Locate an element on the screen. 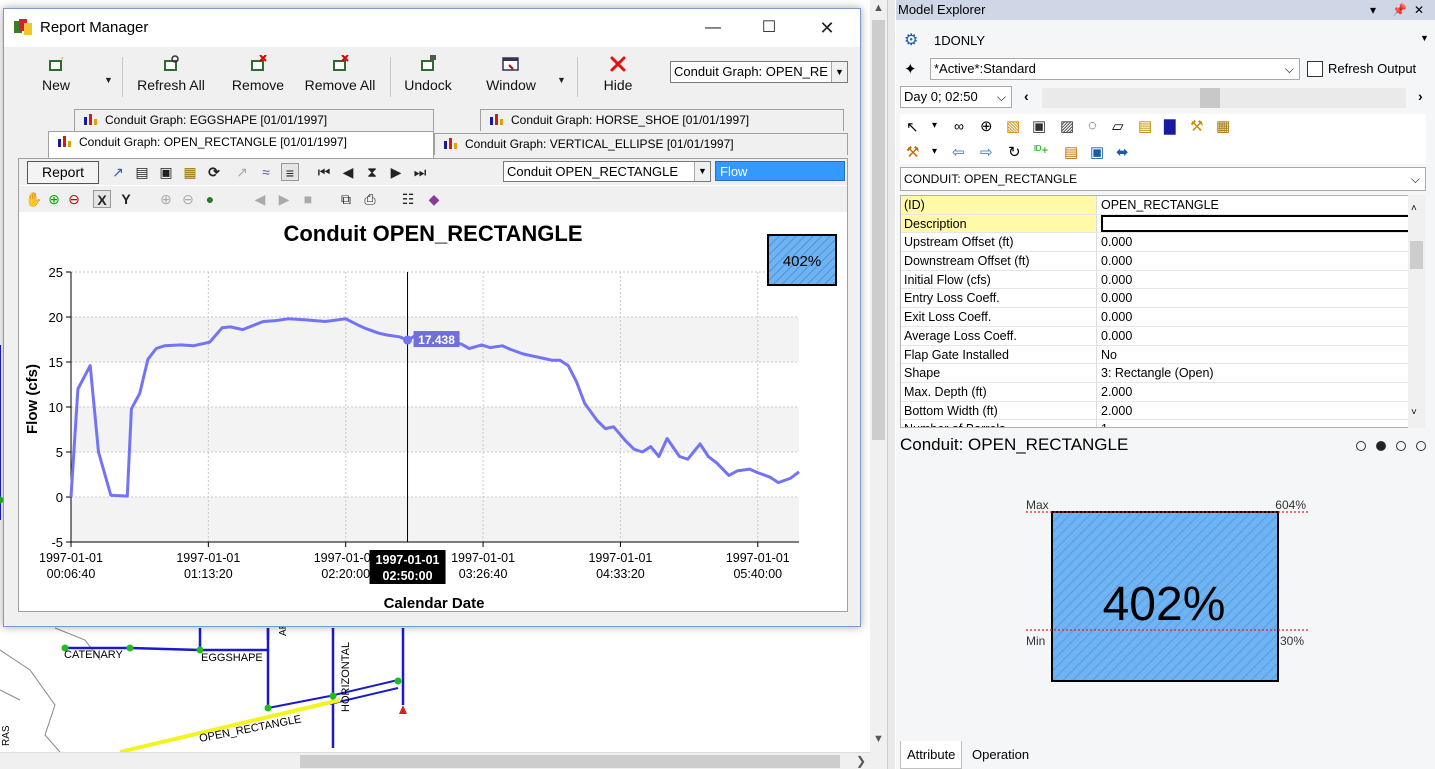 This screenshot has width=1435, height=769. map-horizontal-scrollbar: ❯ is located at coordinates (435, 760).